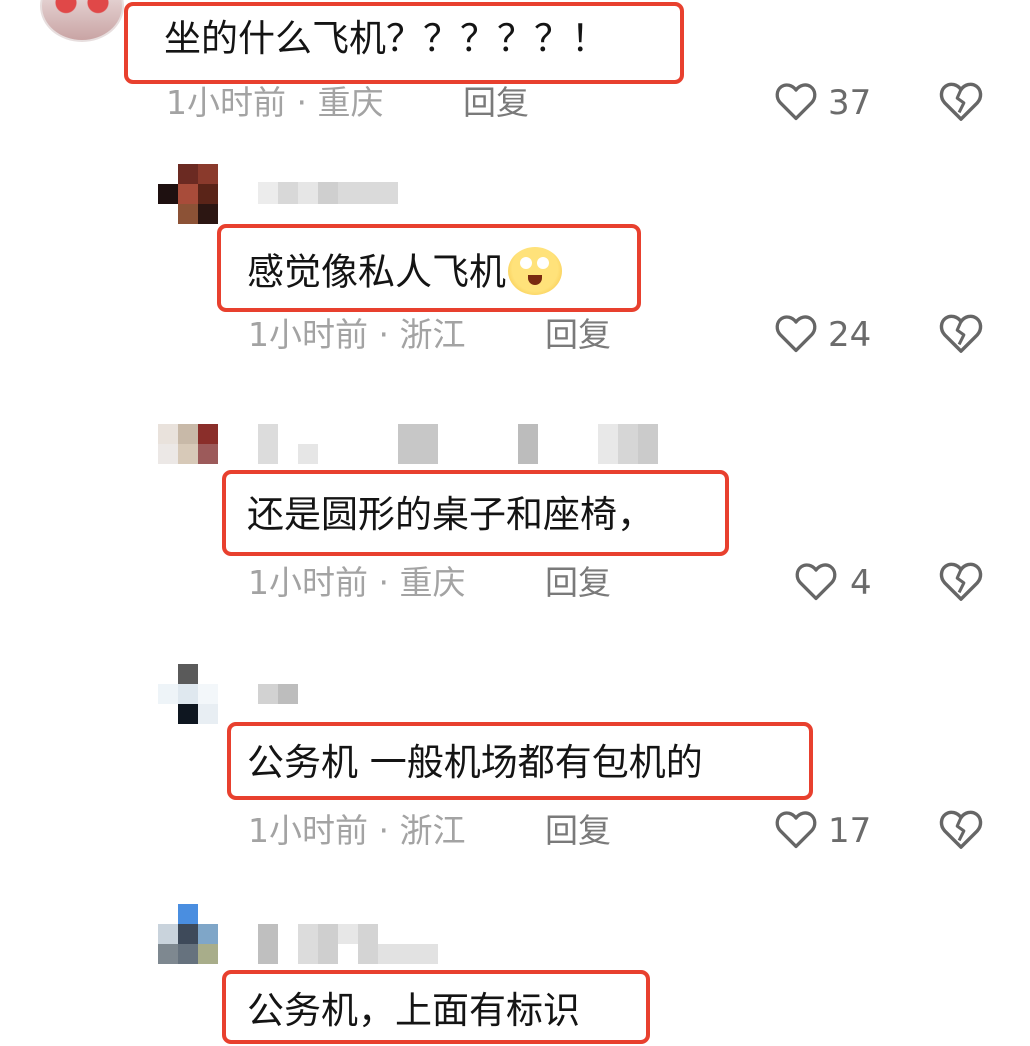  I want to click on comment-text: 感觉像私人飞机, so click(404, 272).